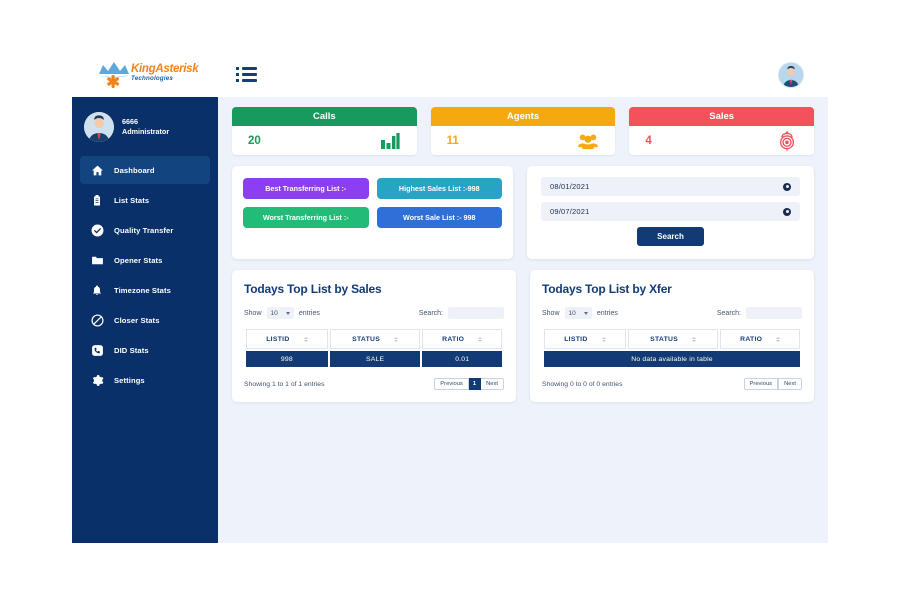  I want to click on brand-logo: KingAsterisk Technologies, so click(145, 74).